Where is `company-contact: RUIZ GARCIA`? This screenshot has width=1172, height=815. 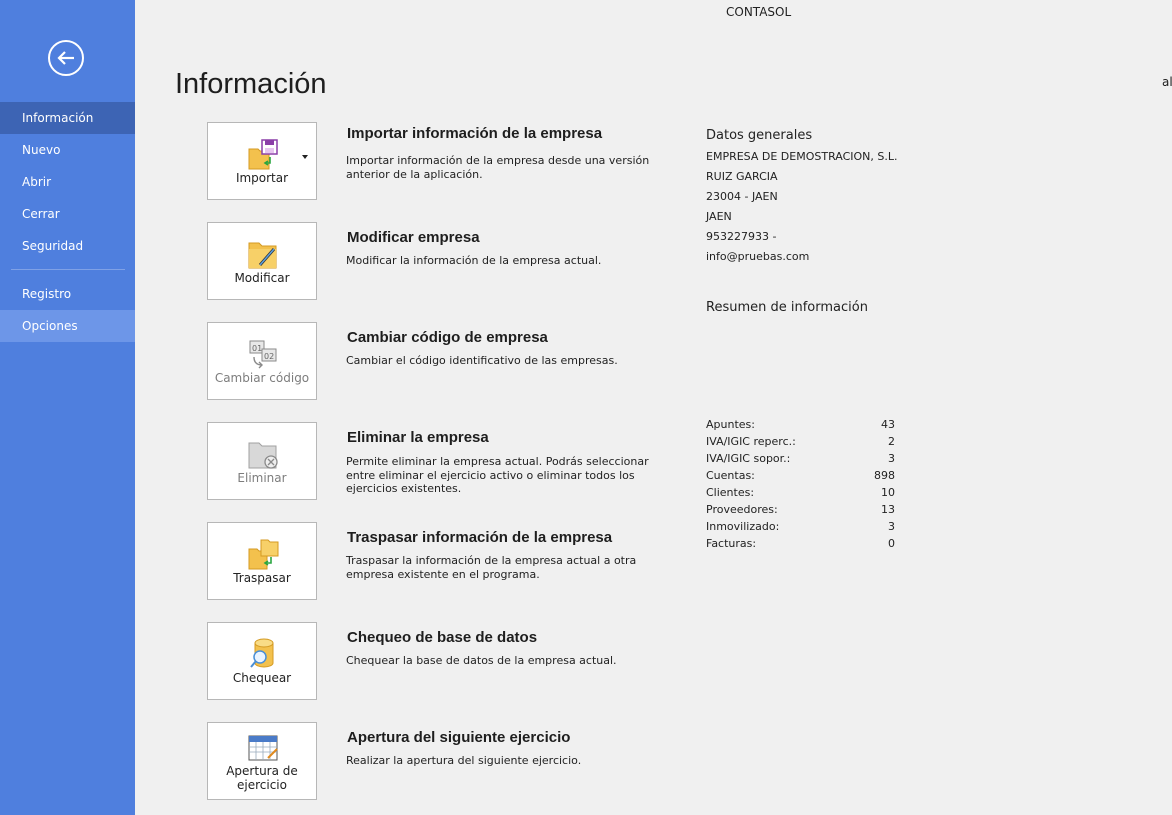 company-contact: RUIZ GARCIA is located at coordinates (742, 176).